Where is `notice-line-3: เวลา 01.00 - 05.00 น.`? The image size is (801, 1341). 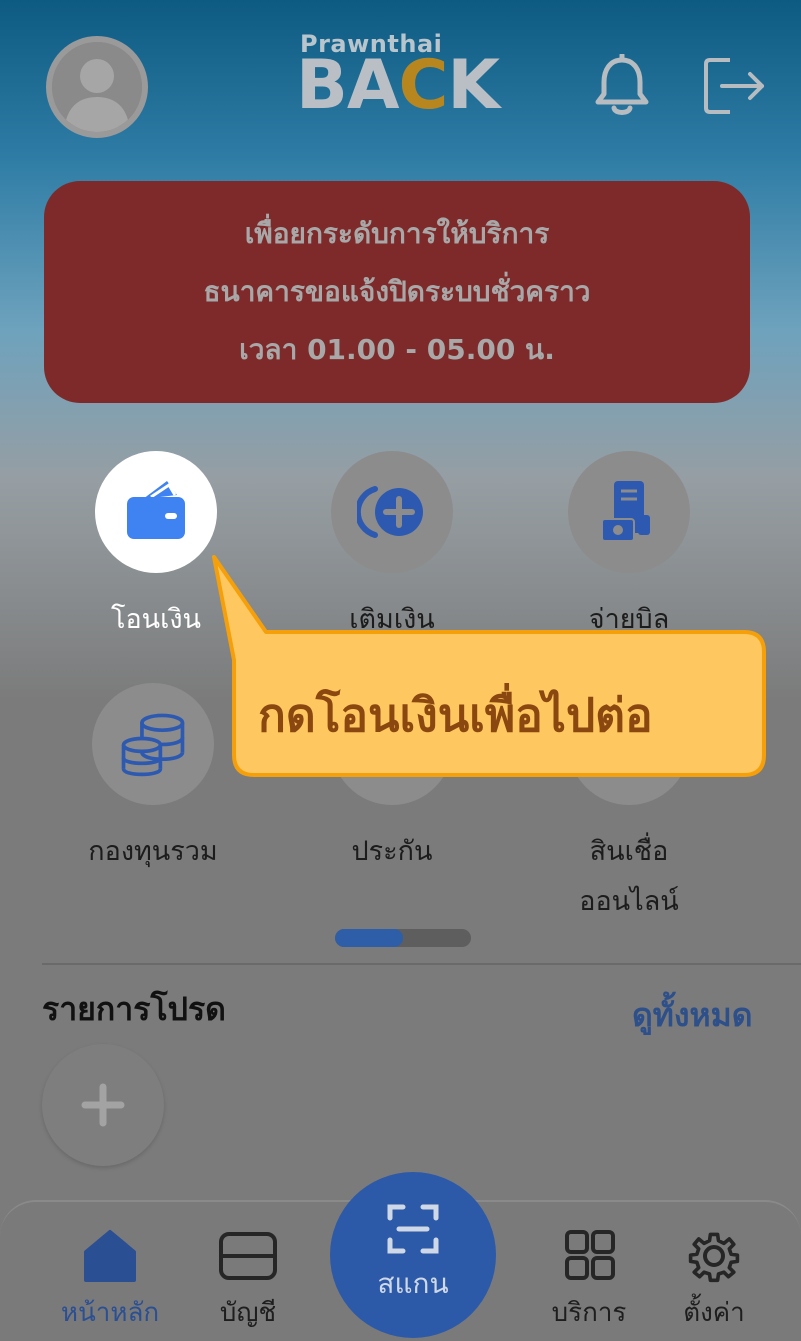 notice-line-3: เวลา 01.00 - 05.00 น. is located at coordinates (397, 349).